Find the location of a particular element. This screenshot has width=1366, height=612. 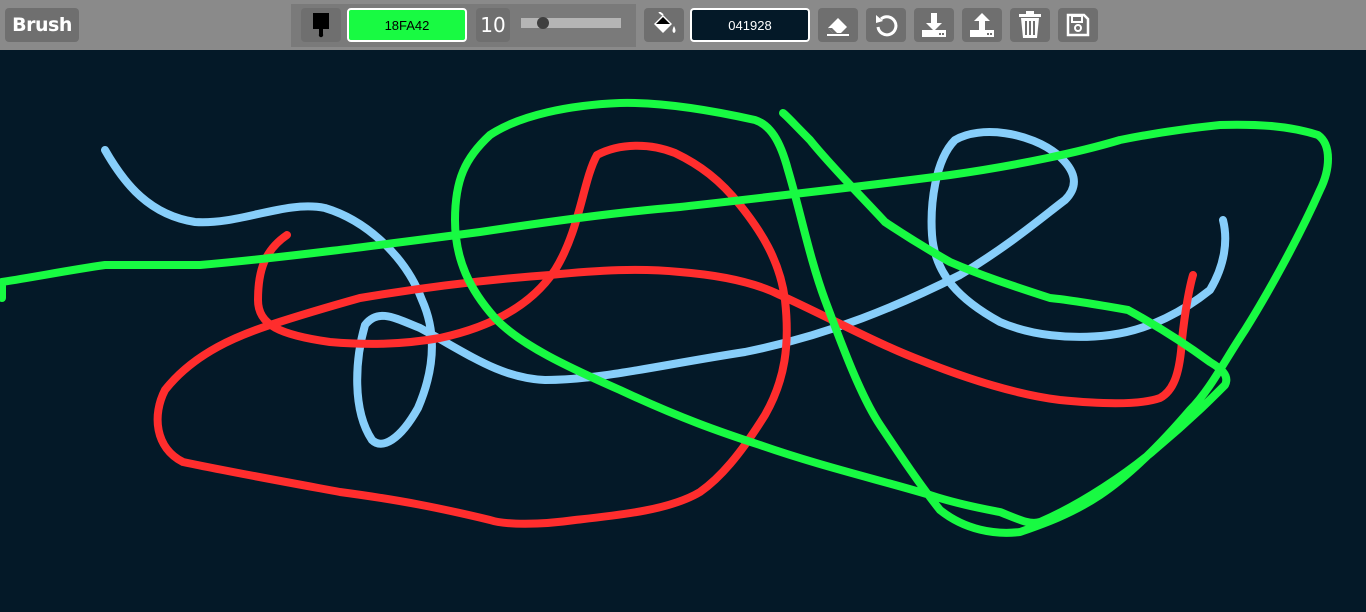

fill-background-button is located at coordinates (664, 25).